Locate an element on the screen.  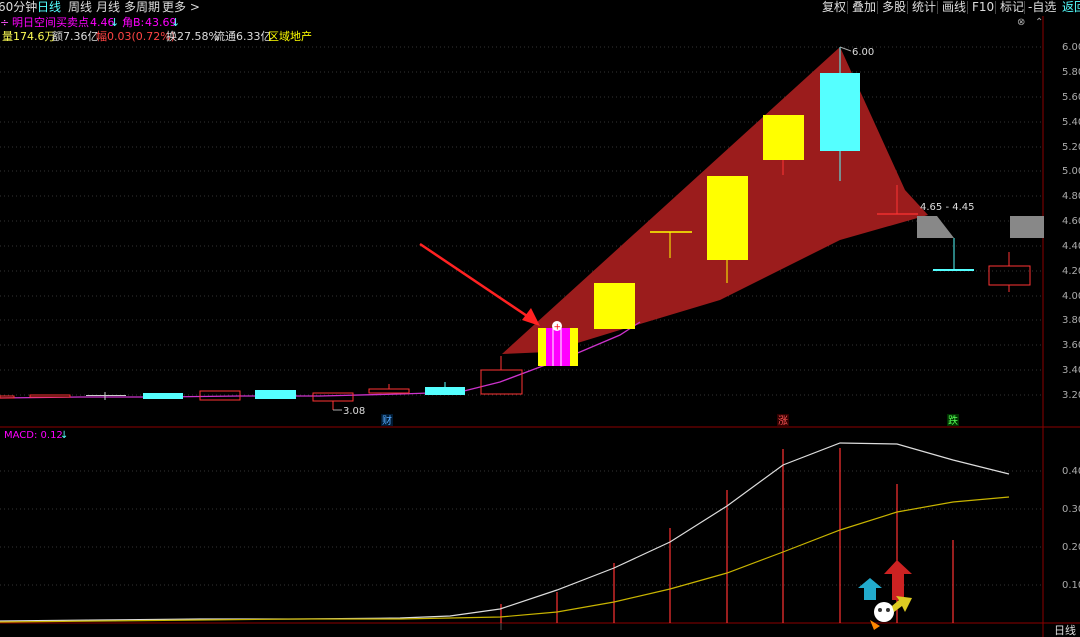
price-tick: 3.40 is located at coordinates (1071, 370).